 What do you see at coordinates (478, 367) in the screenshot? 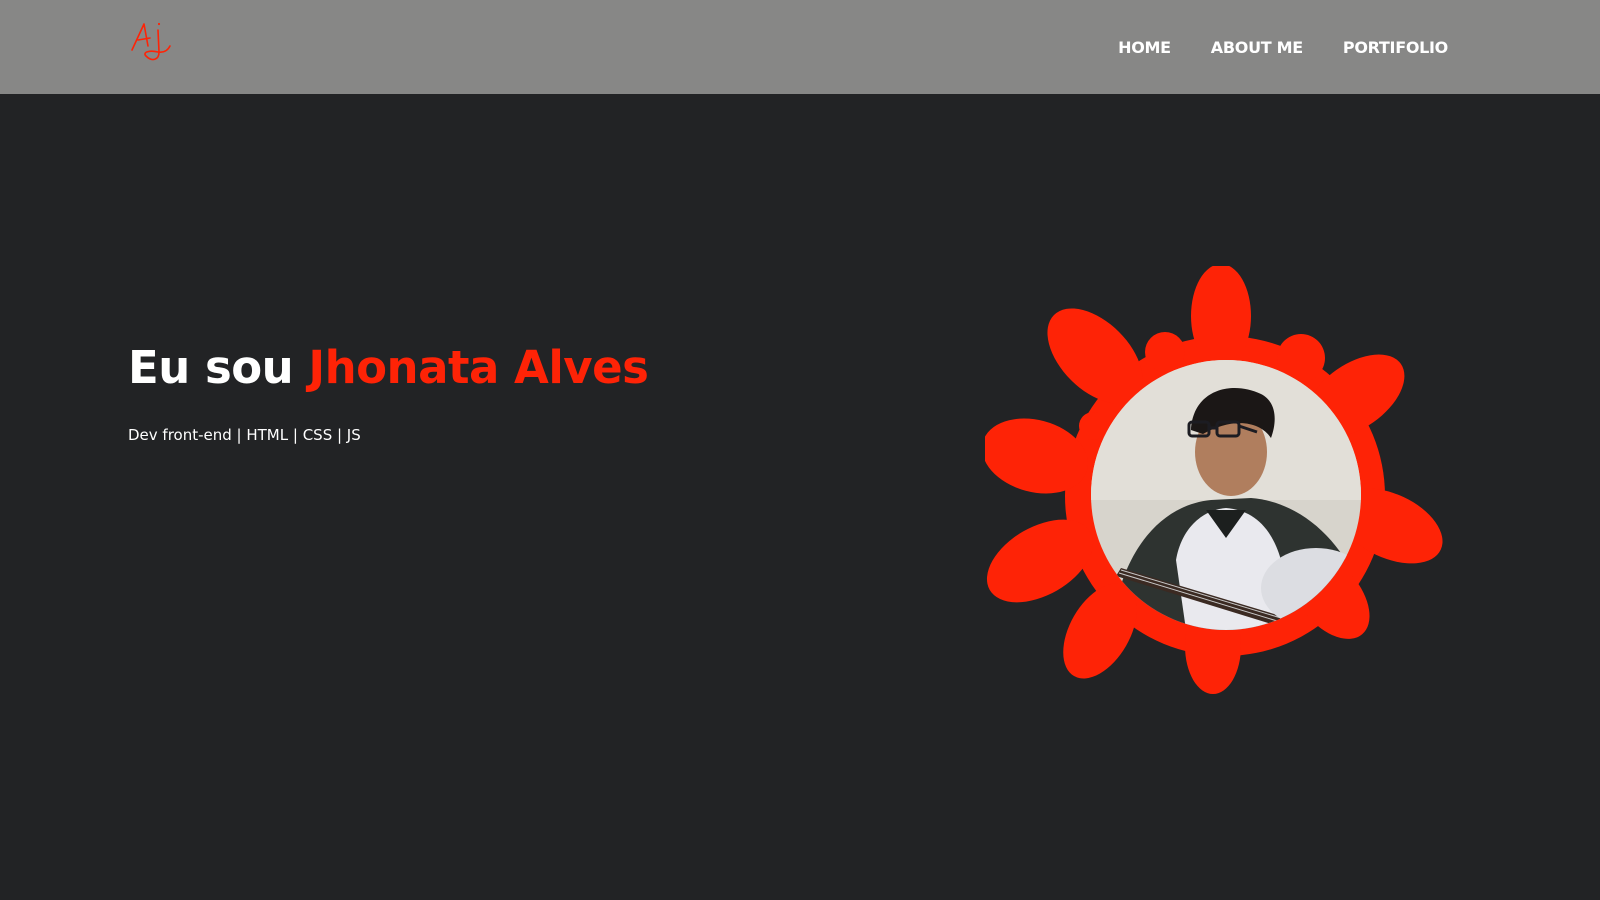
I see `hero-title-name: Jhonata Alves` at bounding box center [478, 367].